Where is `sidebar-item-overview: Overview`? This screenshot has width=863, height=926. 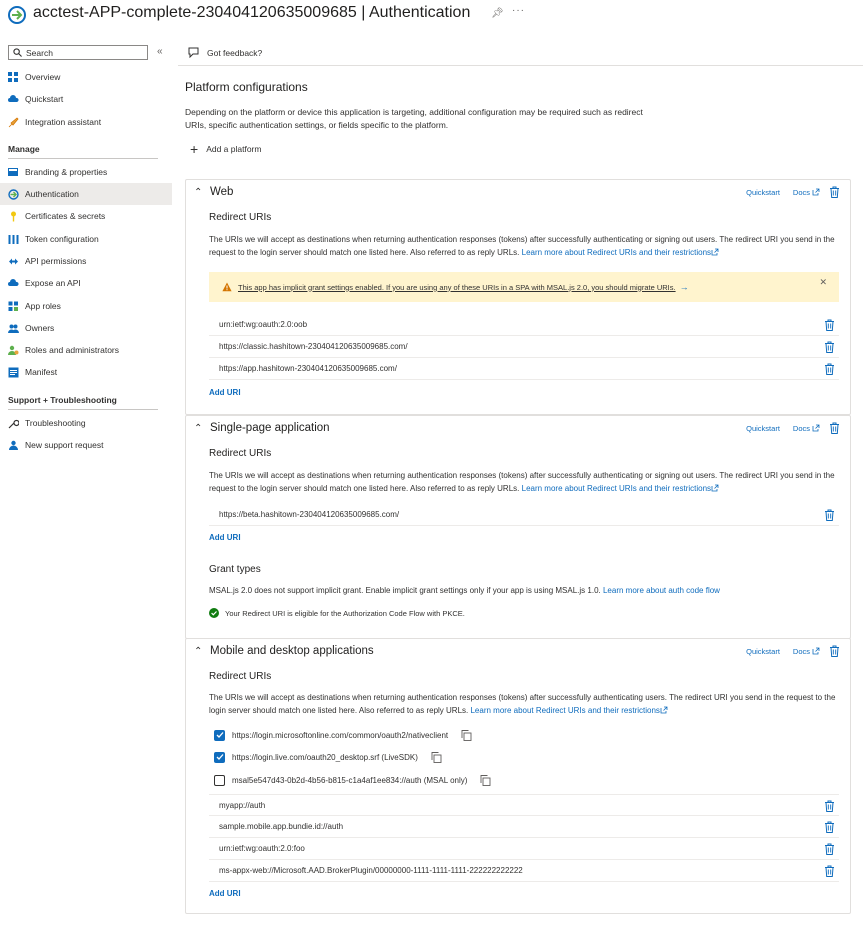
sidebar-item-overview: Overview is located at coordinates (86, 77).